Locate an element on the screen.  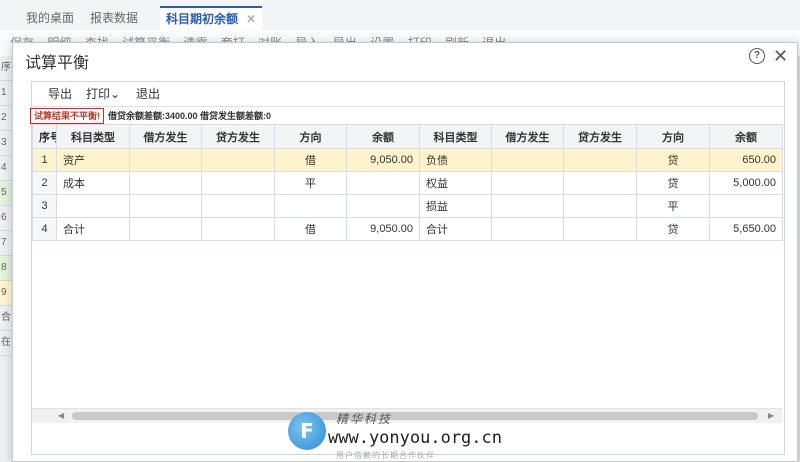
row-number: 3 is located at coordinates (44, 206).